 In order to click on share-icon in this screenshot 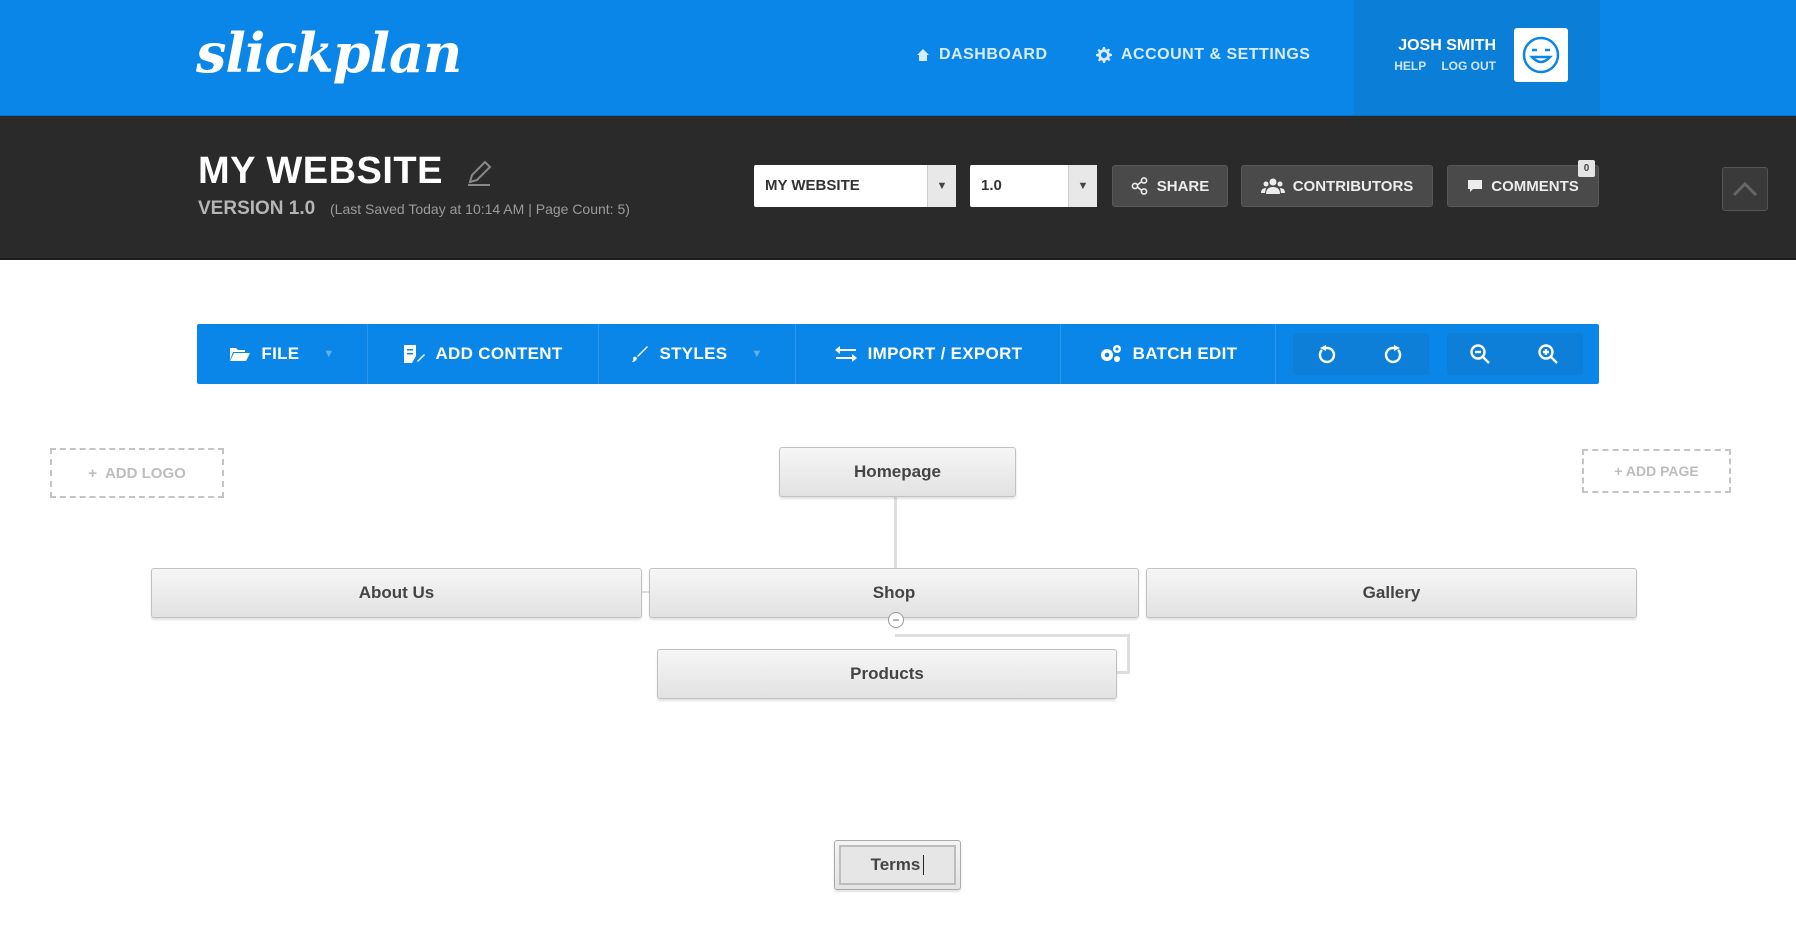, I will do `click(1139, 186)`.